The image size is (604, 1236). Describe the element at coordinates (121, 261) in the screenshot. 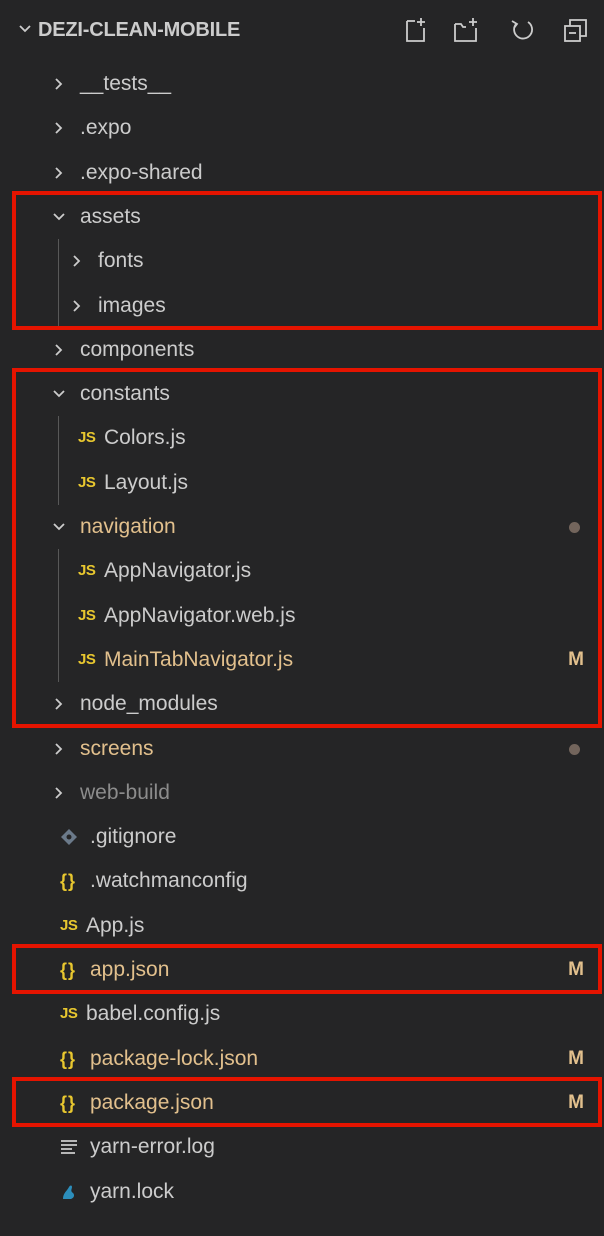

I see `item-label: fonts` at that location.